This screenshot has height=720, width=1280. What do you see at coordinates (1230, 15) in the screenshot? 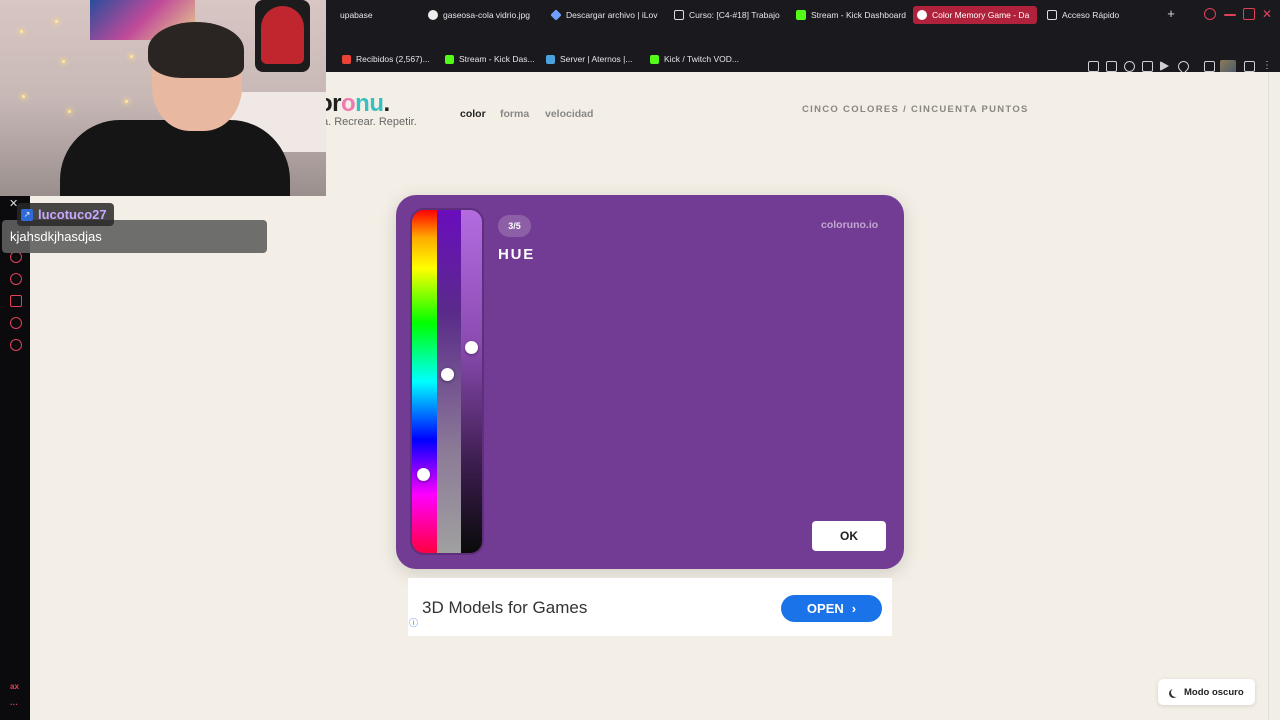
I see `minimize-icon` at bounding box center [1230, 15].